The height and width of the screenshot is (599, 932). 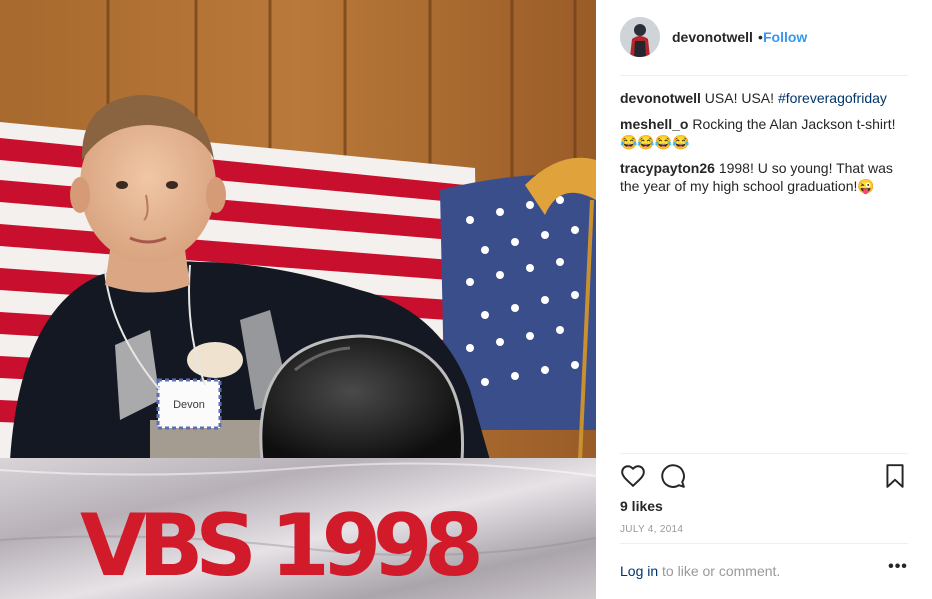 I want to click on heart-icon, so click(x=633, y=476).